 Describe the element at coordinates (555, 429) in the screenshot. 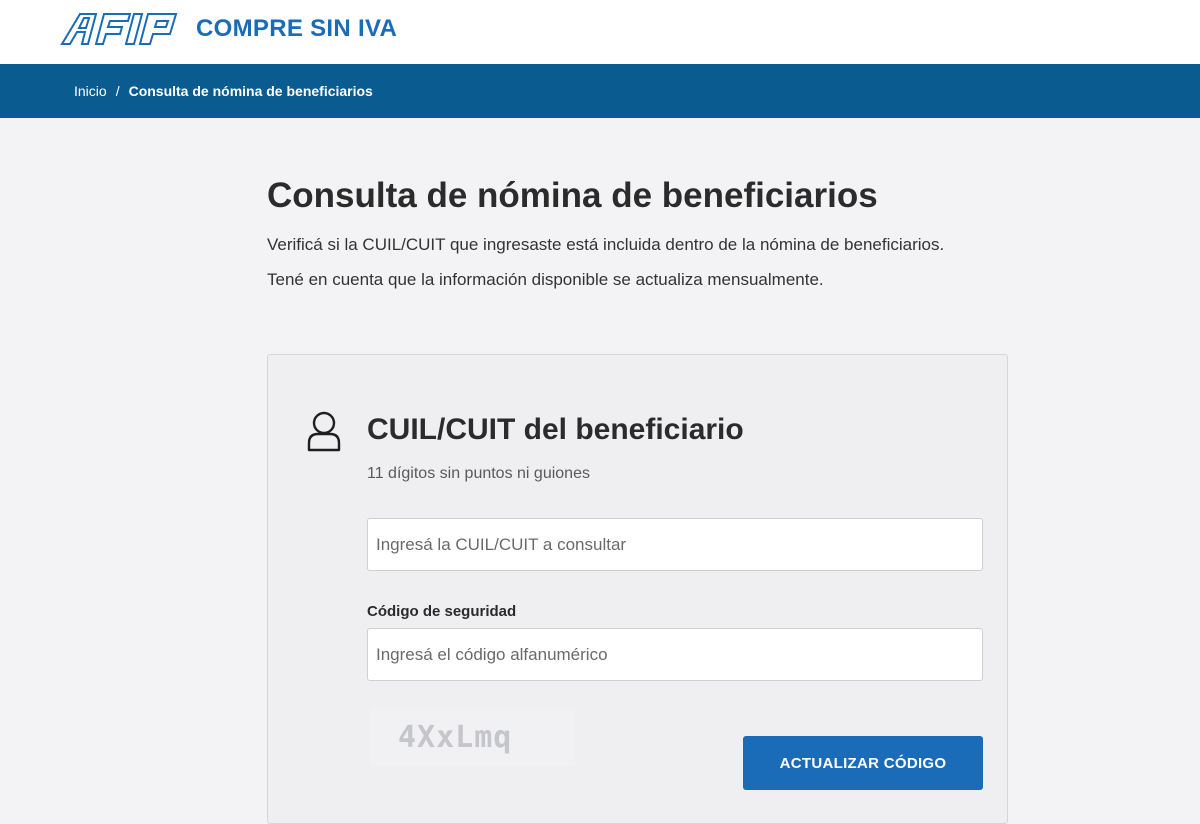

I see `form-title: CUIL/CUIT del beneficiario` at that location.